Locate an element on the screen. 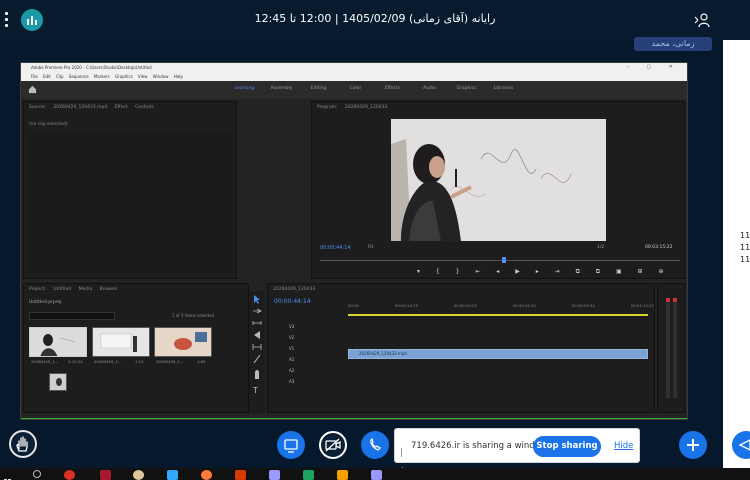 The image size is (750, 480). meter-peak-left is located at coordinates (668, 300).